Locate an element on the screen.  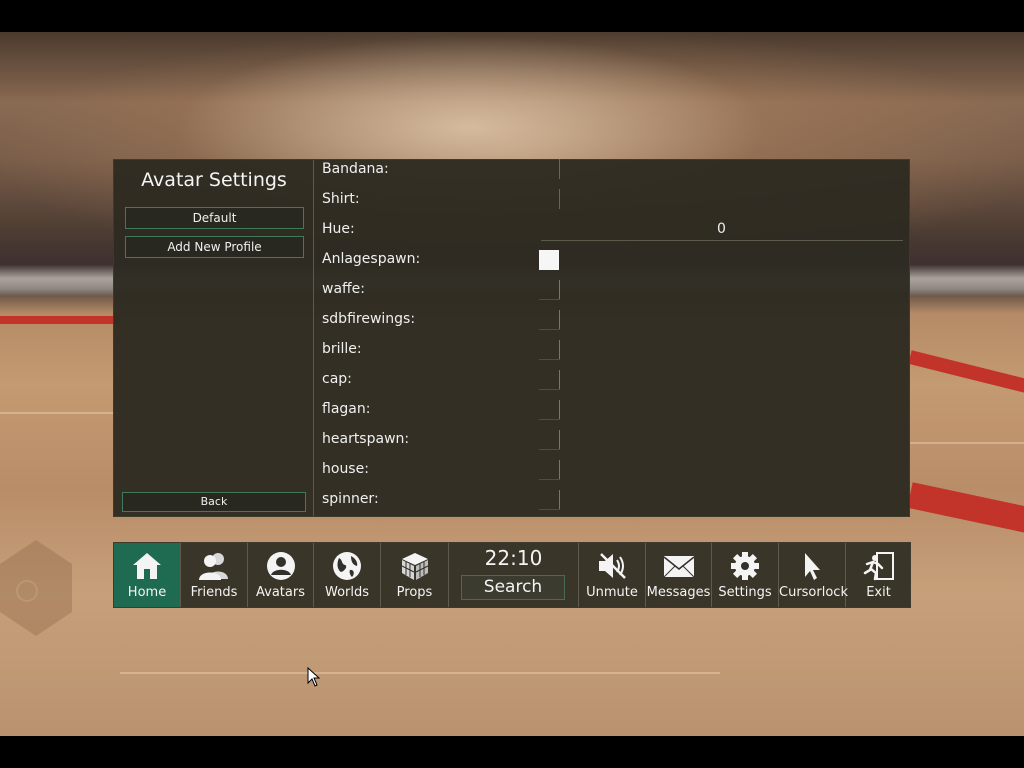
mouse-cursor-icon is located at coordinates (314, 677).